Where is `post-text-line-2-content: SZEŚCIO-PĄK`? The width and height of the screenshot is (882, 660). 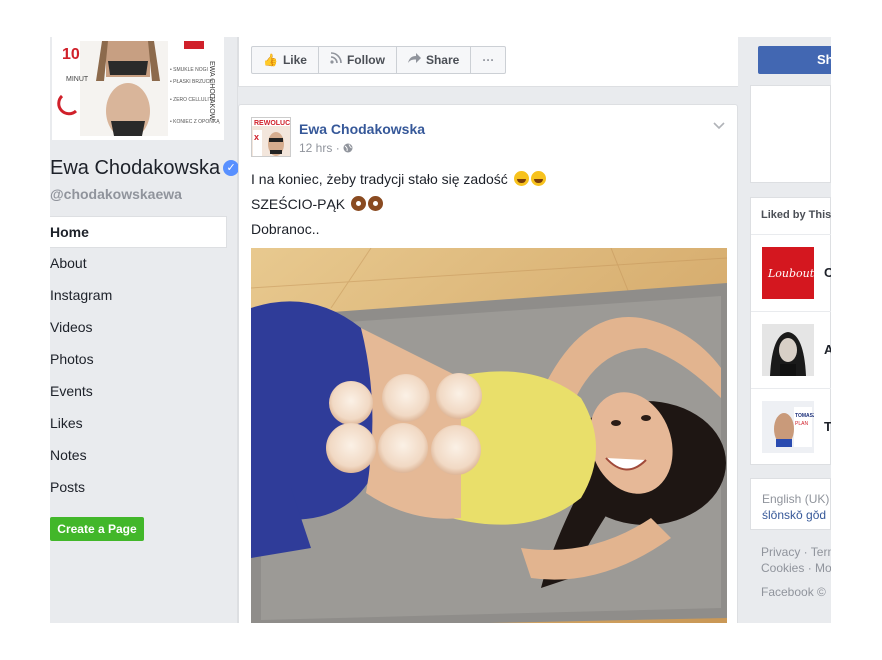 post-text-line-2-content: SZEŚCIO-PĄK is located at coordinates (298, 204).